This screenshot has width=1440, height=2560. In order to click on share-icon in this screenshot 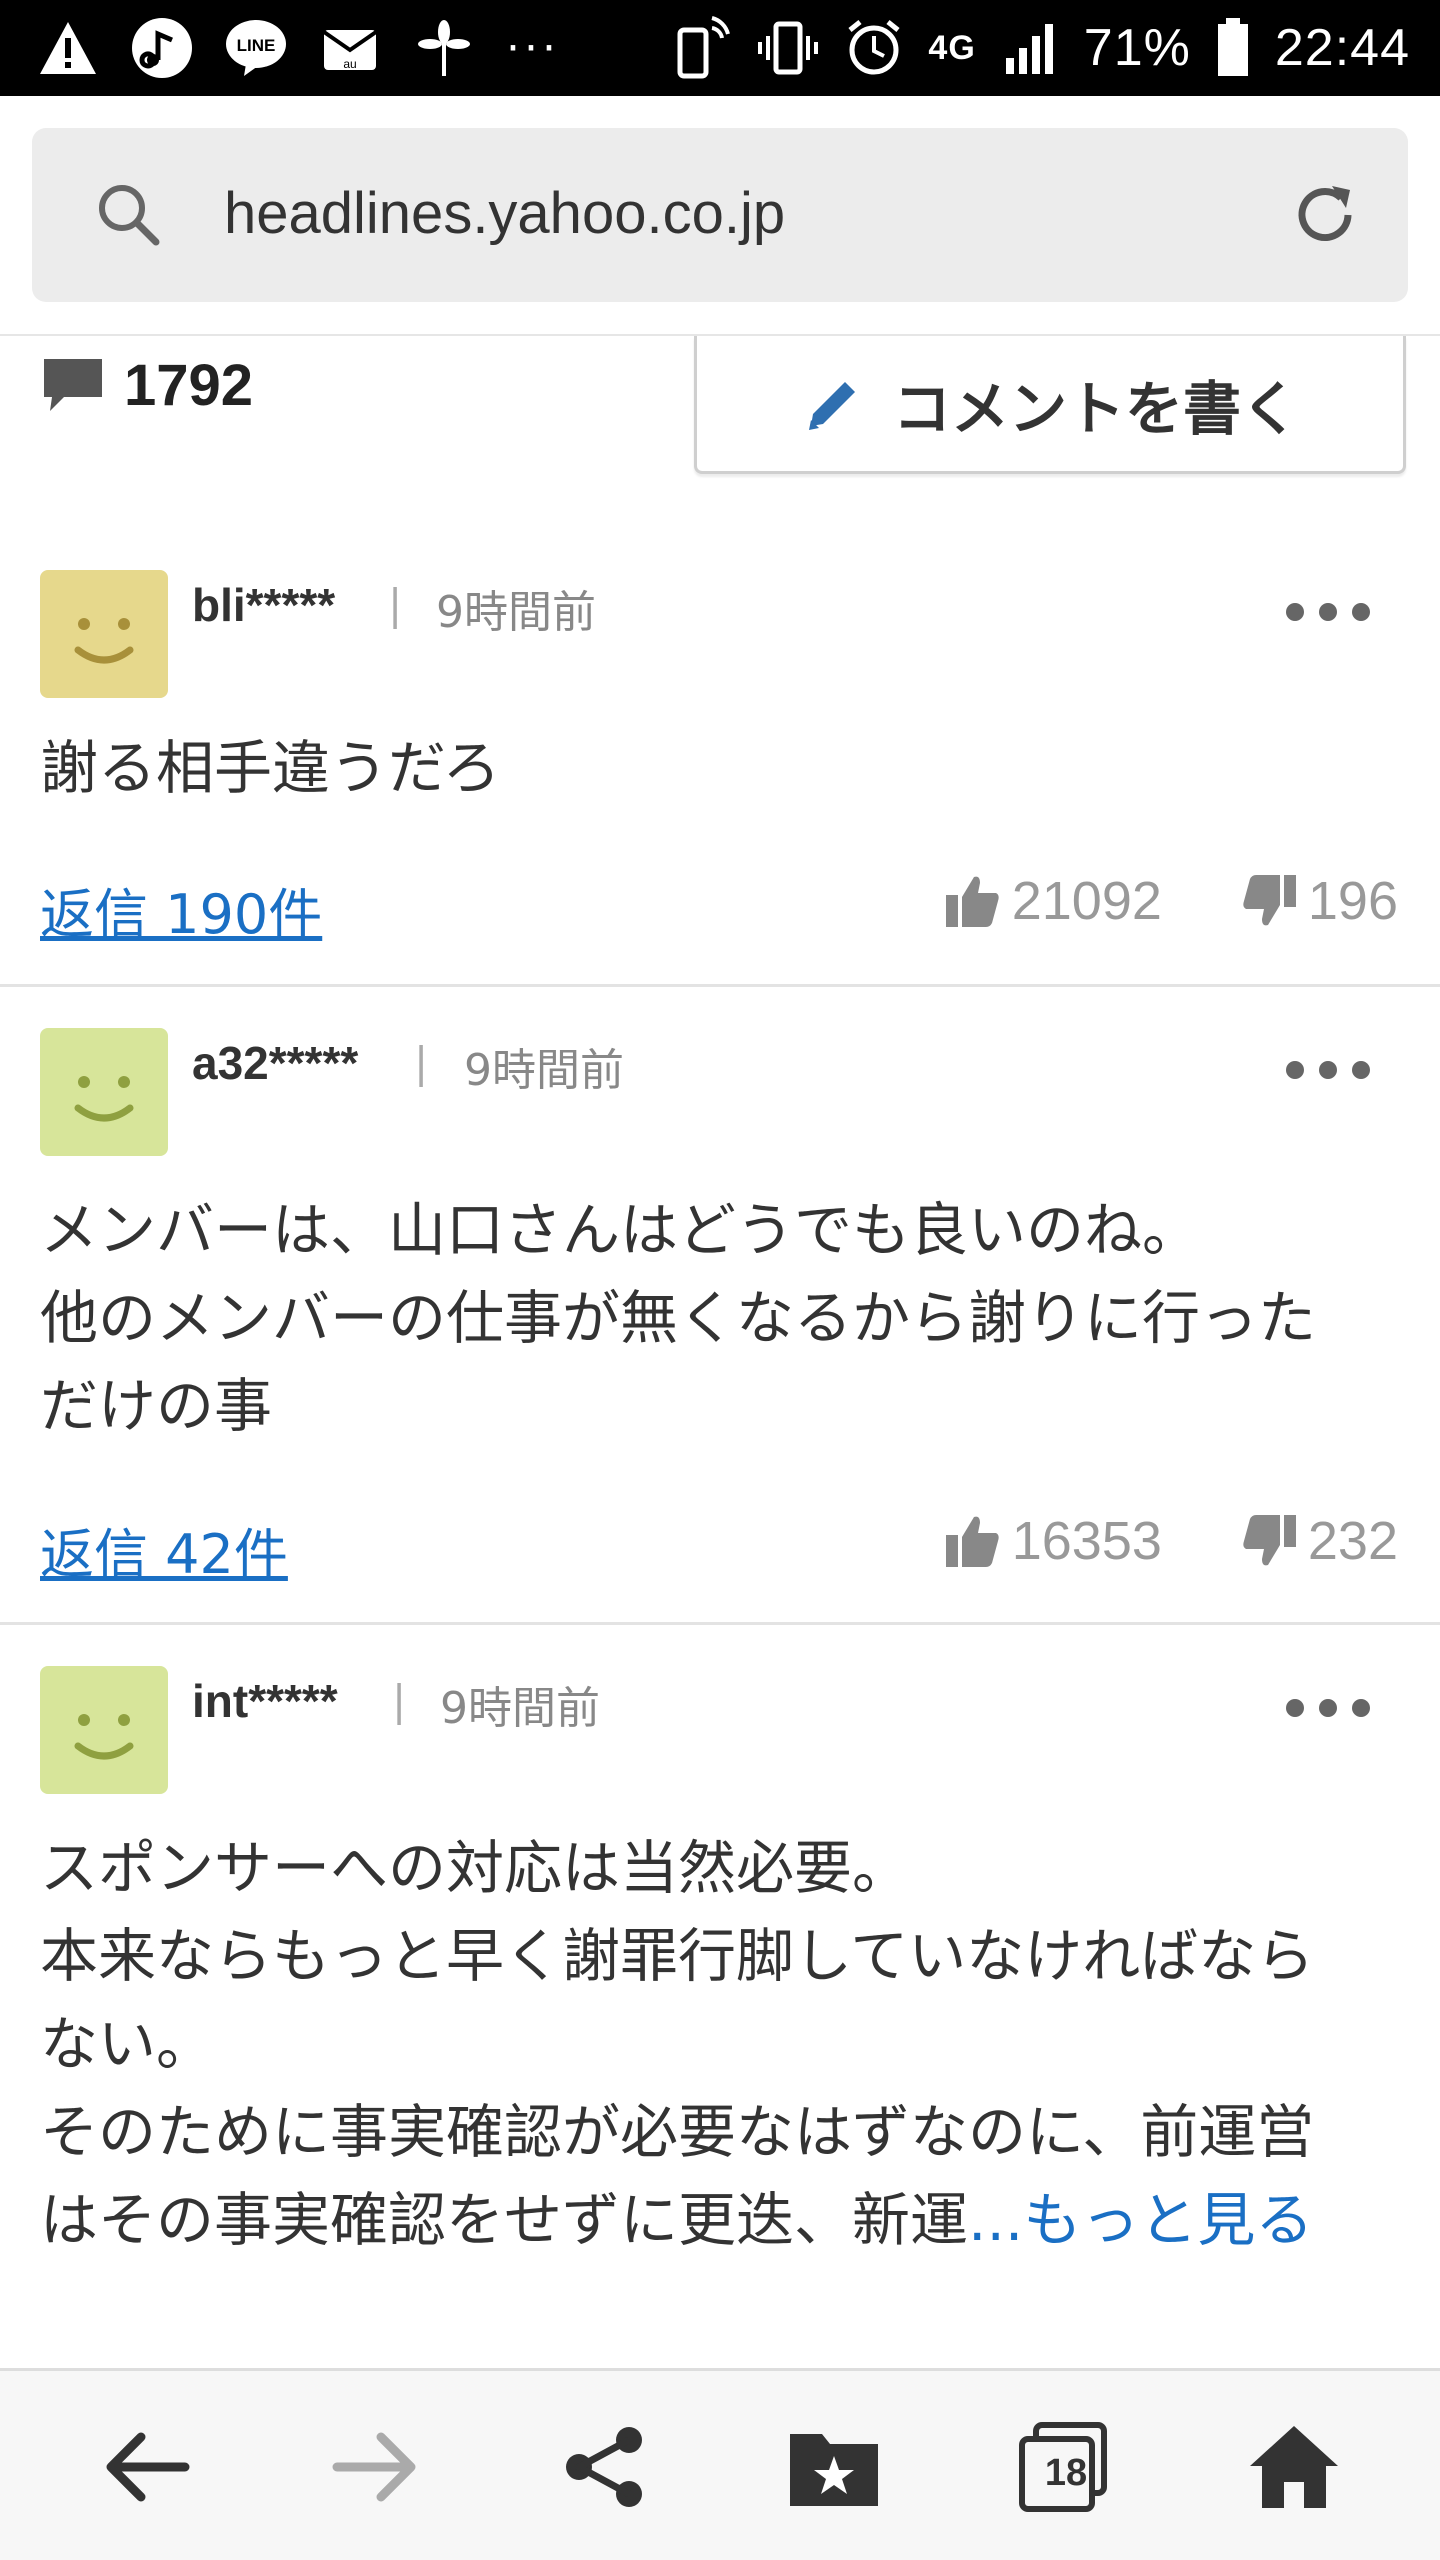, I will do `click(604, 2467)`.